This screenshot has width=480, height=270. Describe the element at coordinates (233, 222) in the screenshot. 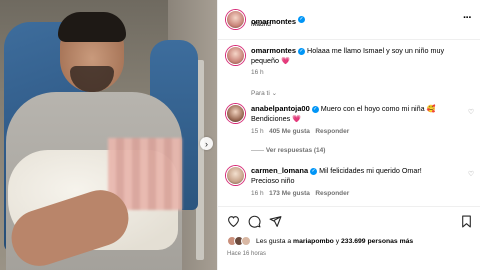

I see `like-heart-icon` at that location.